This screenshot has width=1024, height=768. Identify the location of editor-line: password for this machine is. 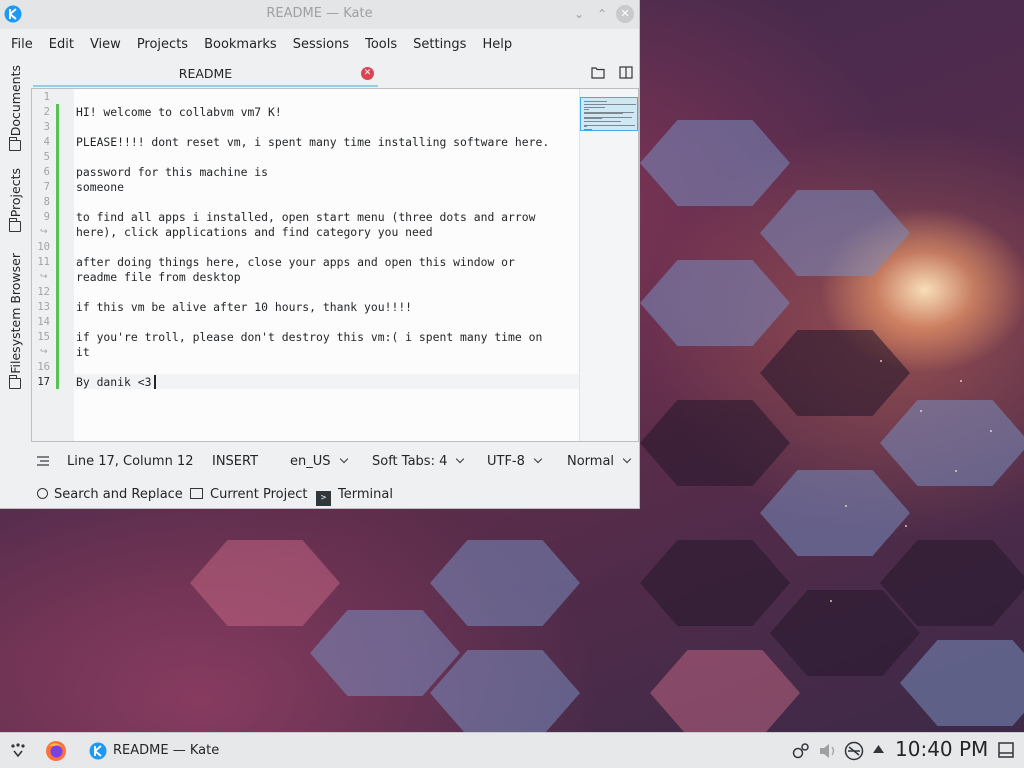
(172, 172).